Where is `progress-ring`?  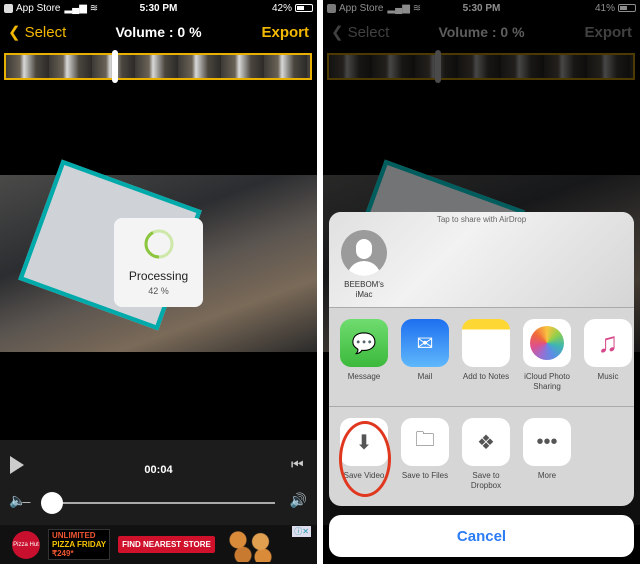 progress-ring is located at coordinates (158, 244).